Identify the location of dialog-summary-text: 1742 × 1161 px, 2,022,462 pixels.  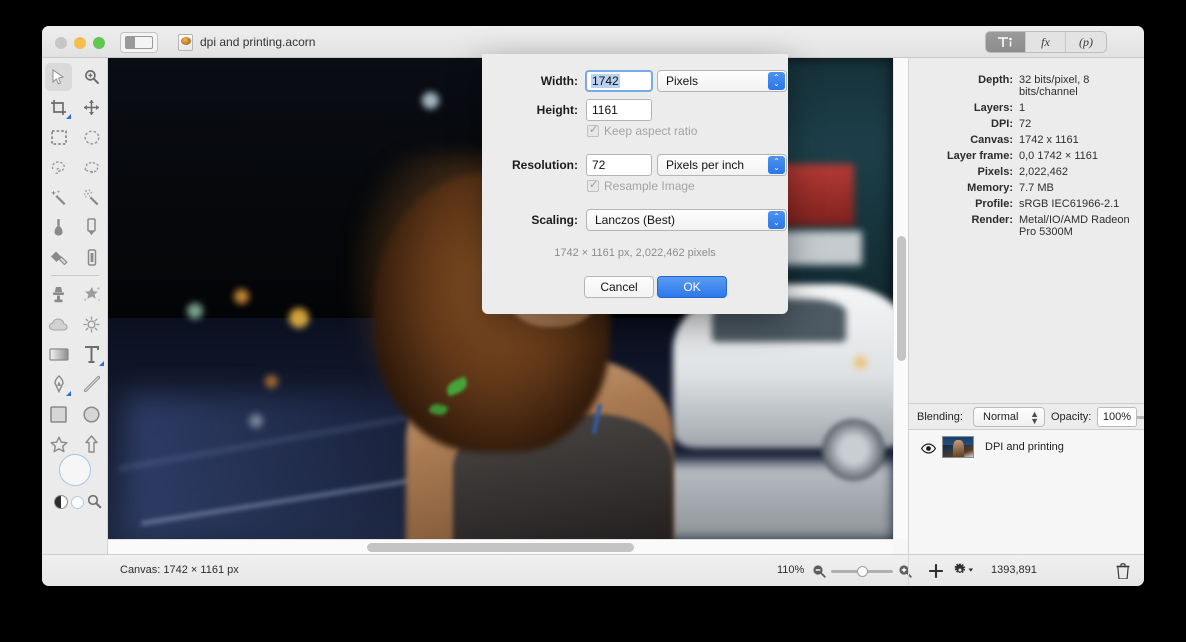
(635, 253).